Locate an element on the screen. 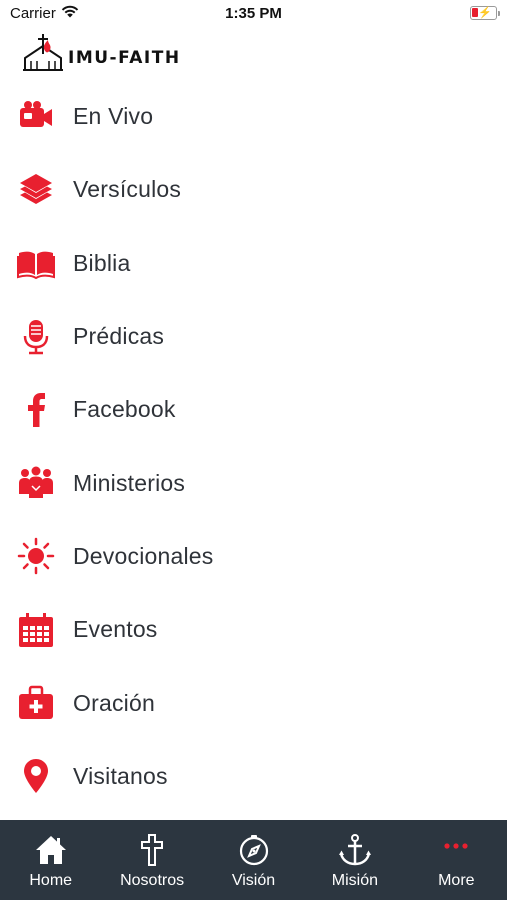 Image resolution: width=507 pixels, height=900 pixels. people-group-icon is located at coordinates (36, 483).